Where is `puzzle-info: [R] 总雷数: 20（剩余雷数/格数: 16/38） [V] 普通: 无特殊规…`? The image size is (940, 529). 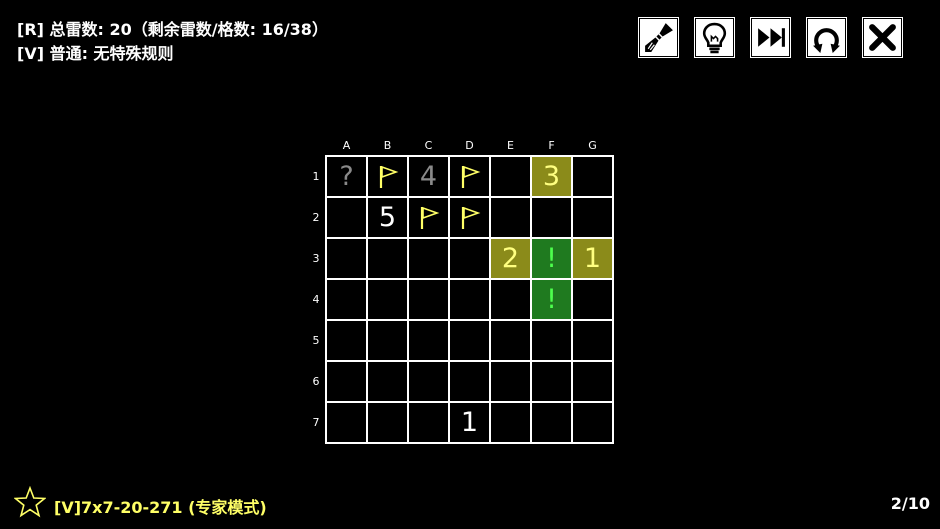
puzzle-info: [R] 总雷数: 20（剩余雷数/格数: 16/38） [V] 普通: 无特殊规… is located at coordinates (172, 42).